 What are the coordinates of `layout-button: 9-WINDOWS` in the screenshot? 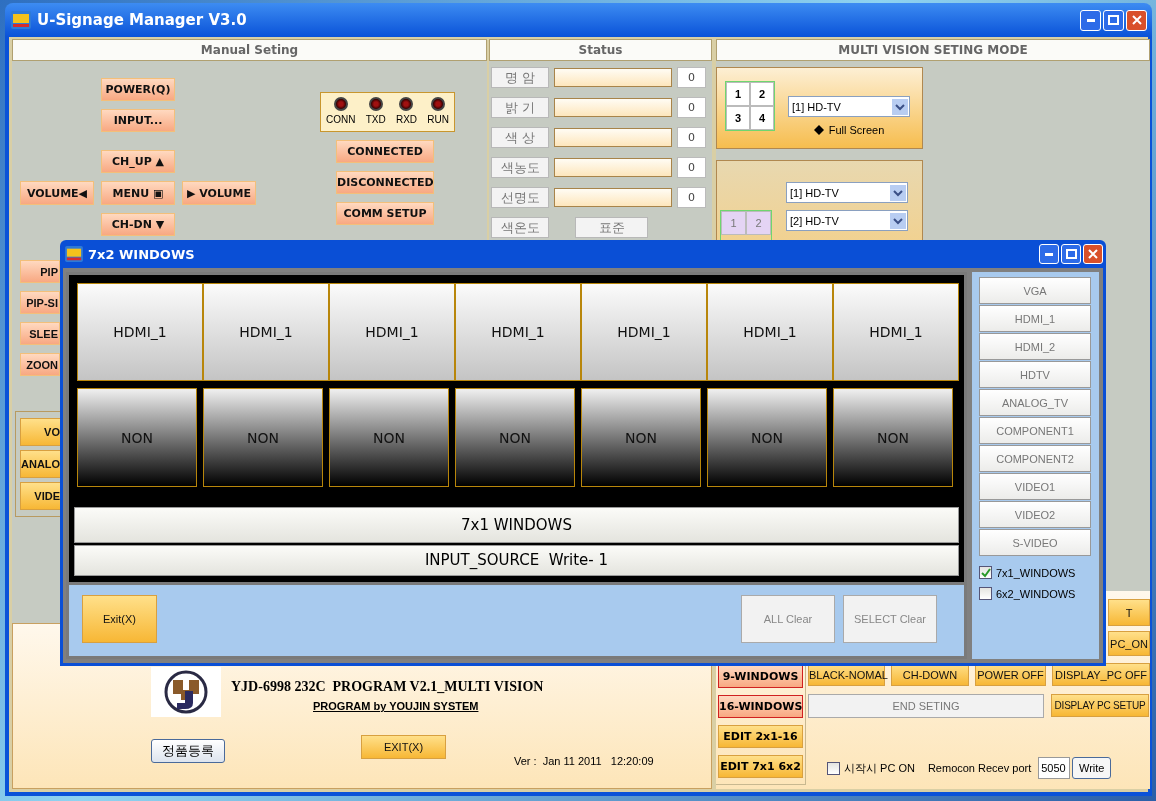 It's located at (760, 676).